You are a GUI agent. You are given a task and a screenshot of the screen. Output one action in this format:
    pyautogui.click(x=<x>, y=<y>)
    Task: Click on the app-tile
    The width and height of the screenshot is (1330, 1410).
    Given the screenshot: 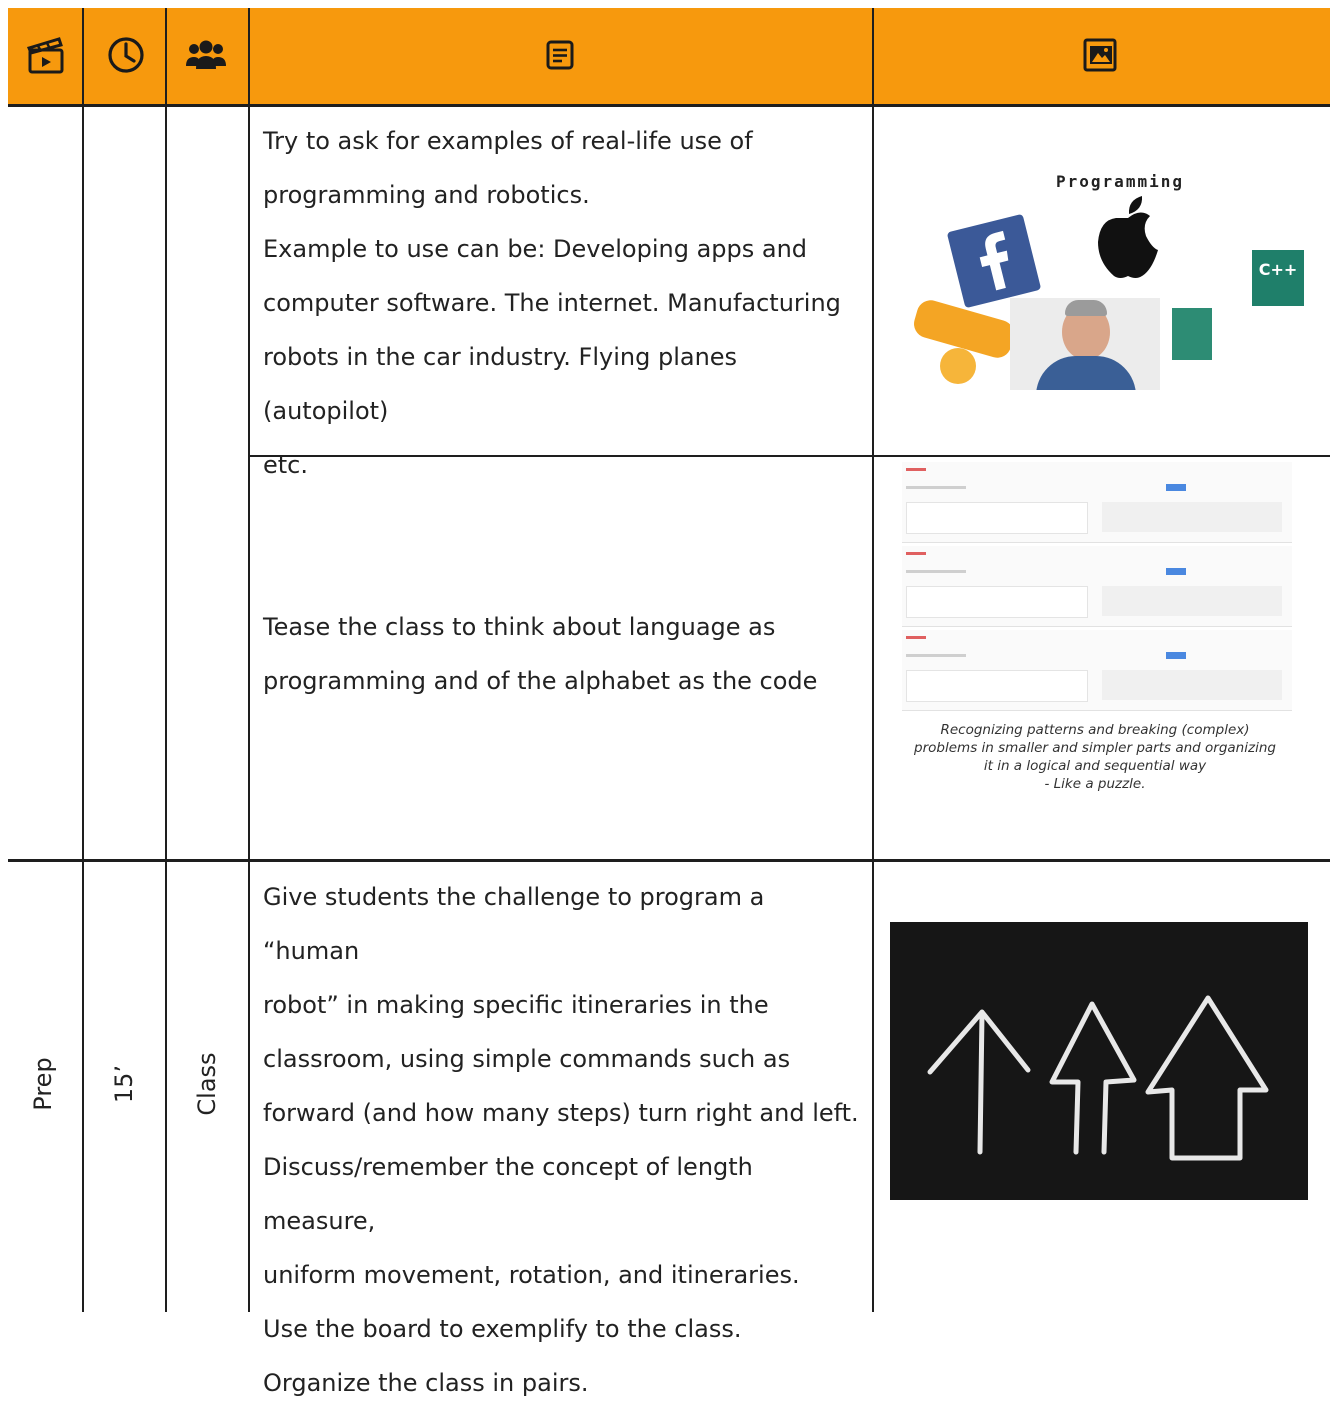 What is the action you would take?
    pyautogui.click(x=1192, y=334)
    